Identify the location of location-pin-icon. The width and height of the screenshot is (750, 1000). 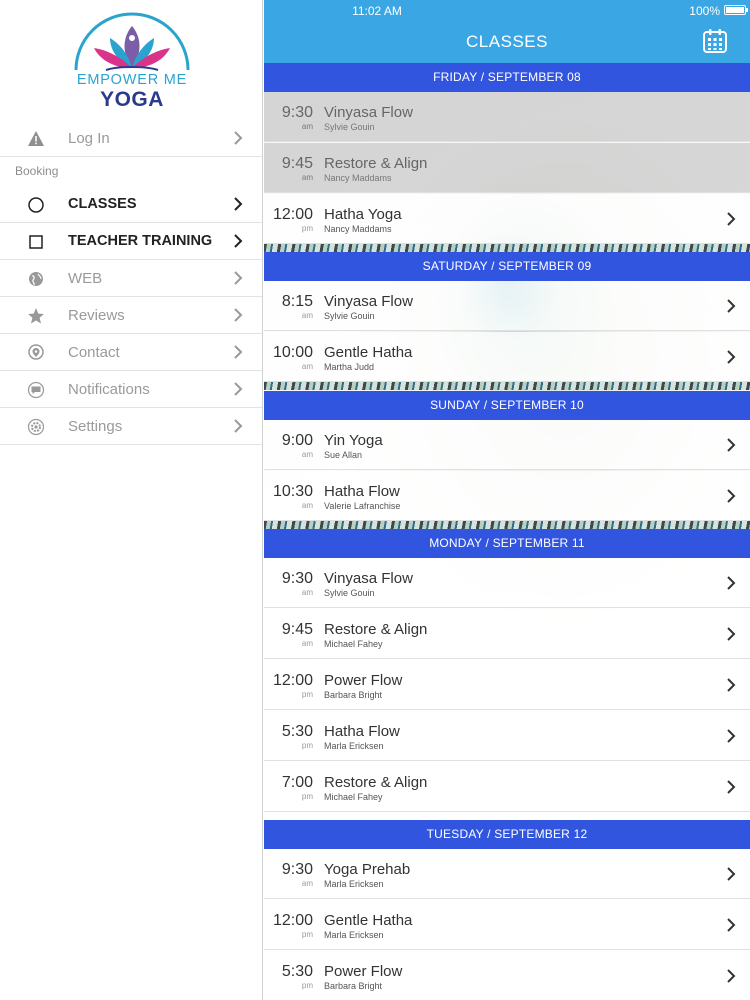
(36, 352).